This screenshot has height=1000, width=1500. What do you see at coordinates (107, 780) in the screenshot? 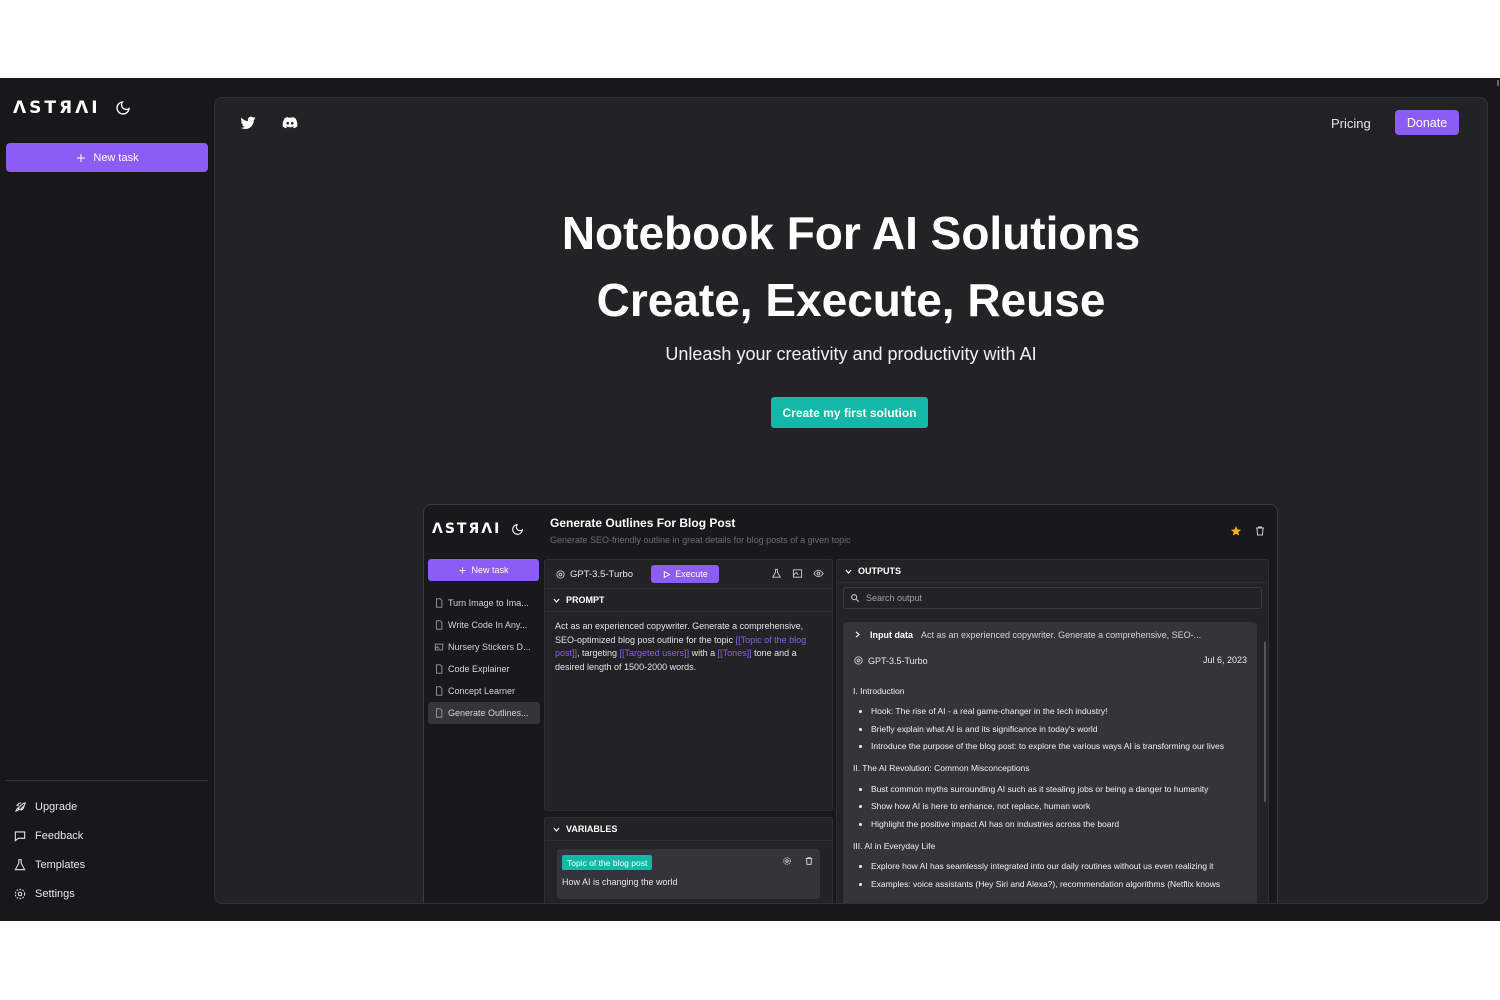
I see `sidebar-divider` at bounding box center [107, 780].